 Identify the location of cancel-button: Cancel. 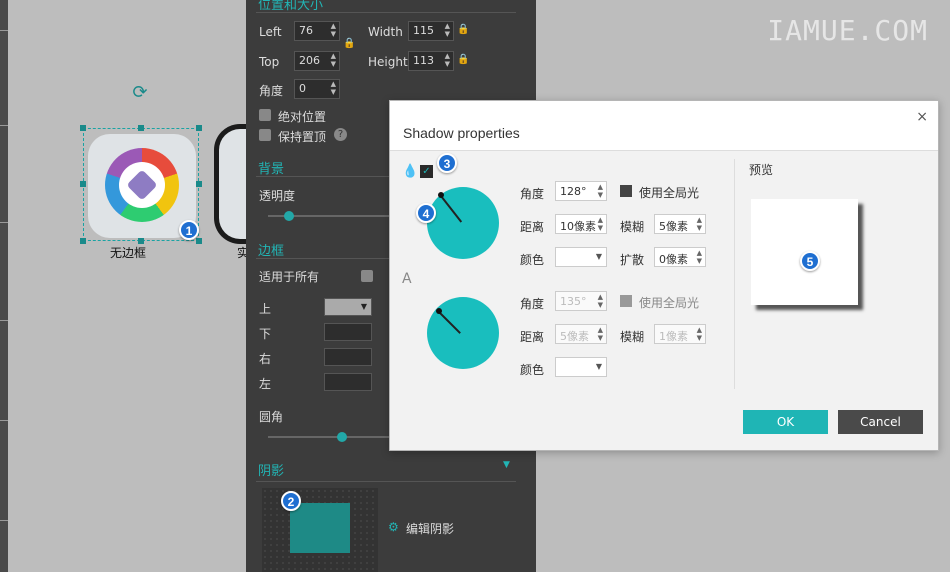
(880, 422).